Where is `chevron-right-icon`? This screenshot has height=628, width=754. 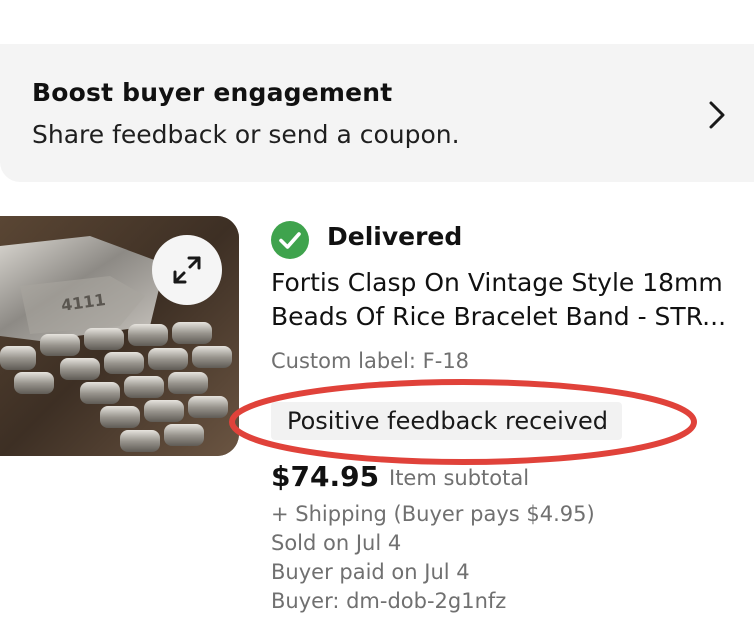
chevron-right-icon is located at coordinates (717, 115).